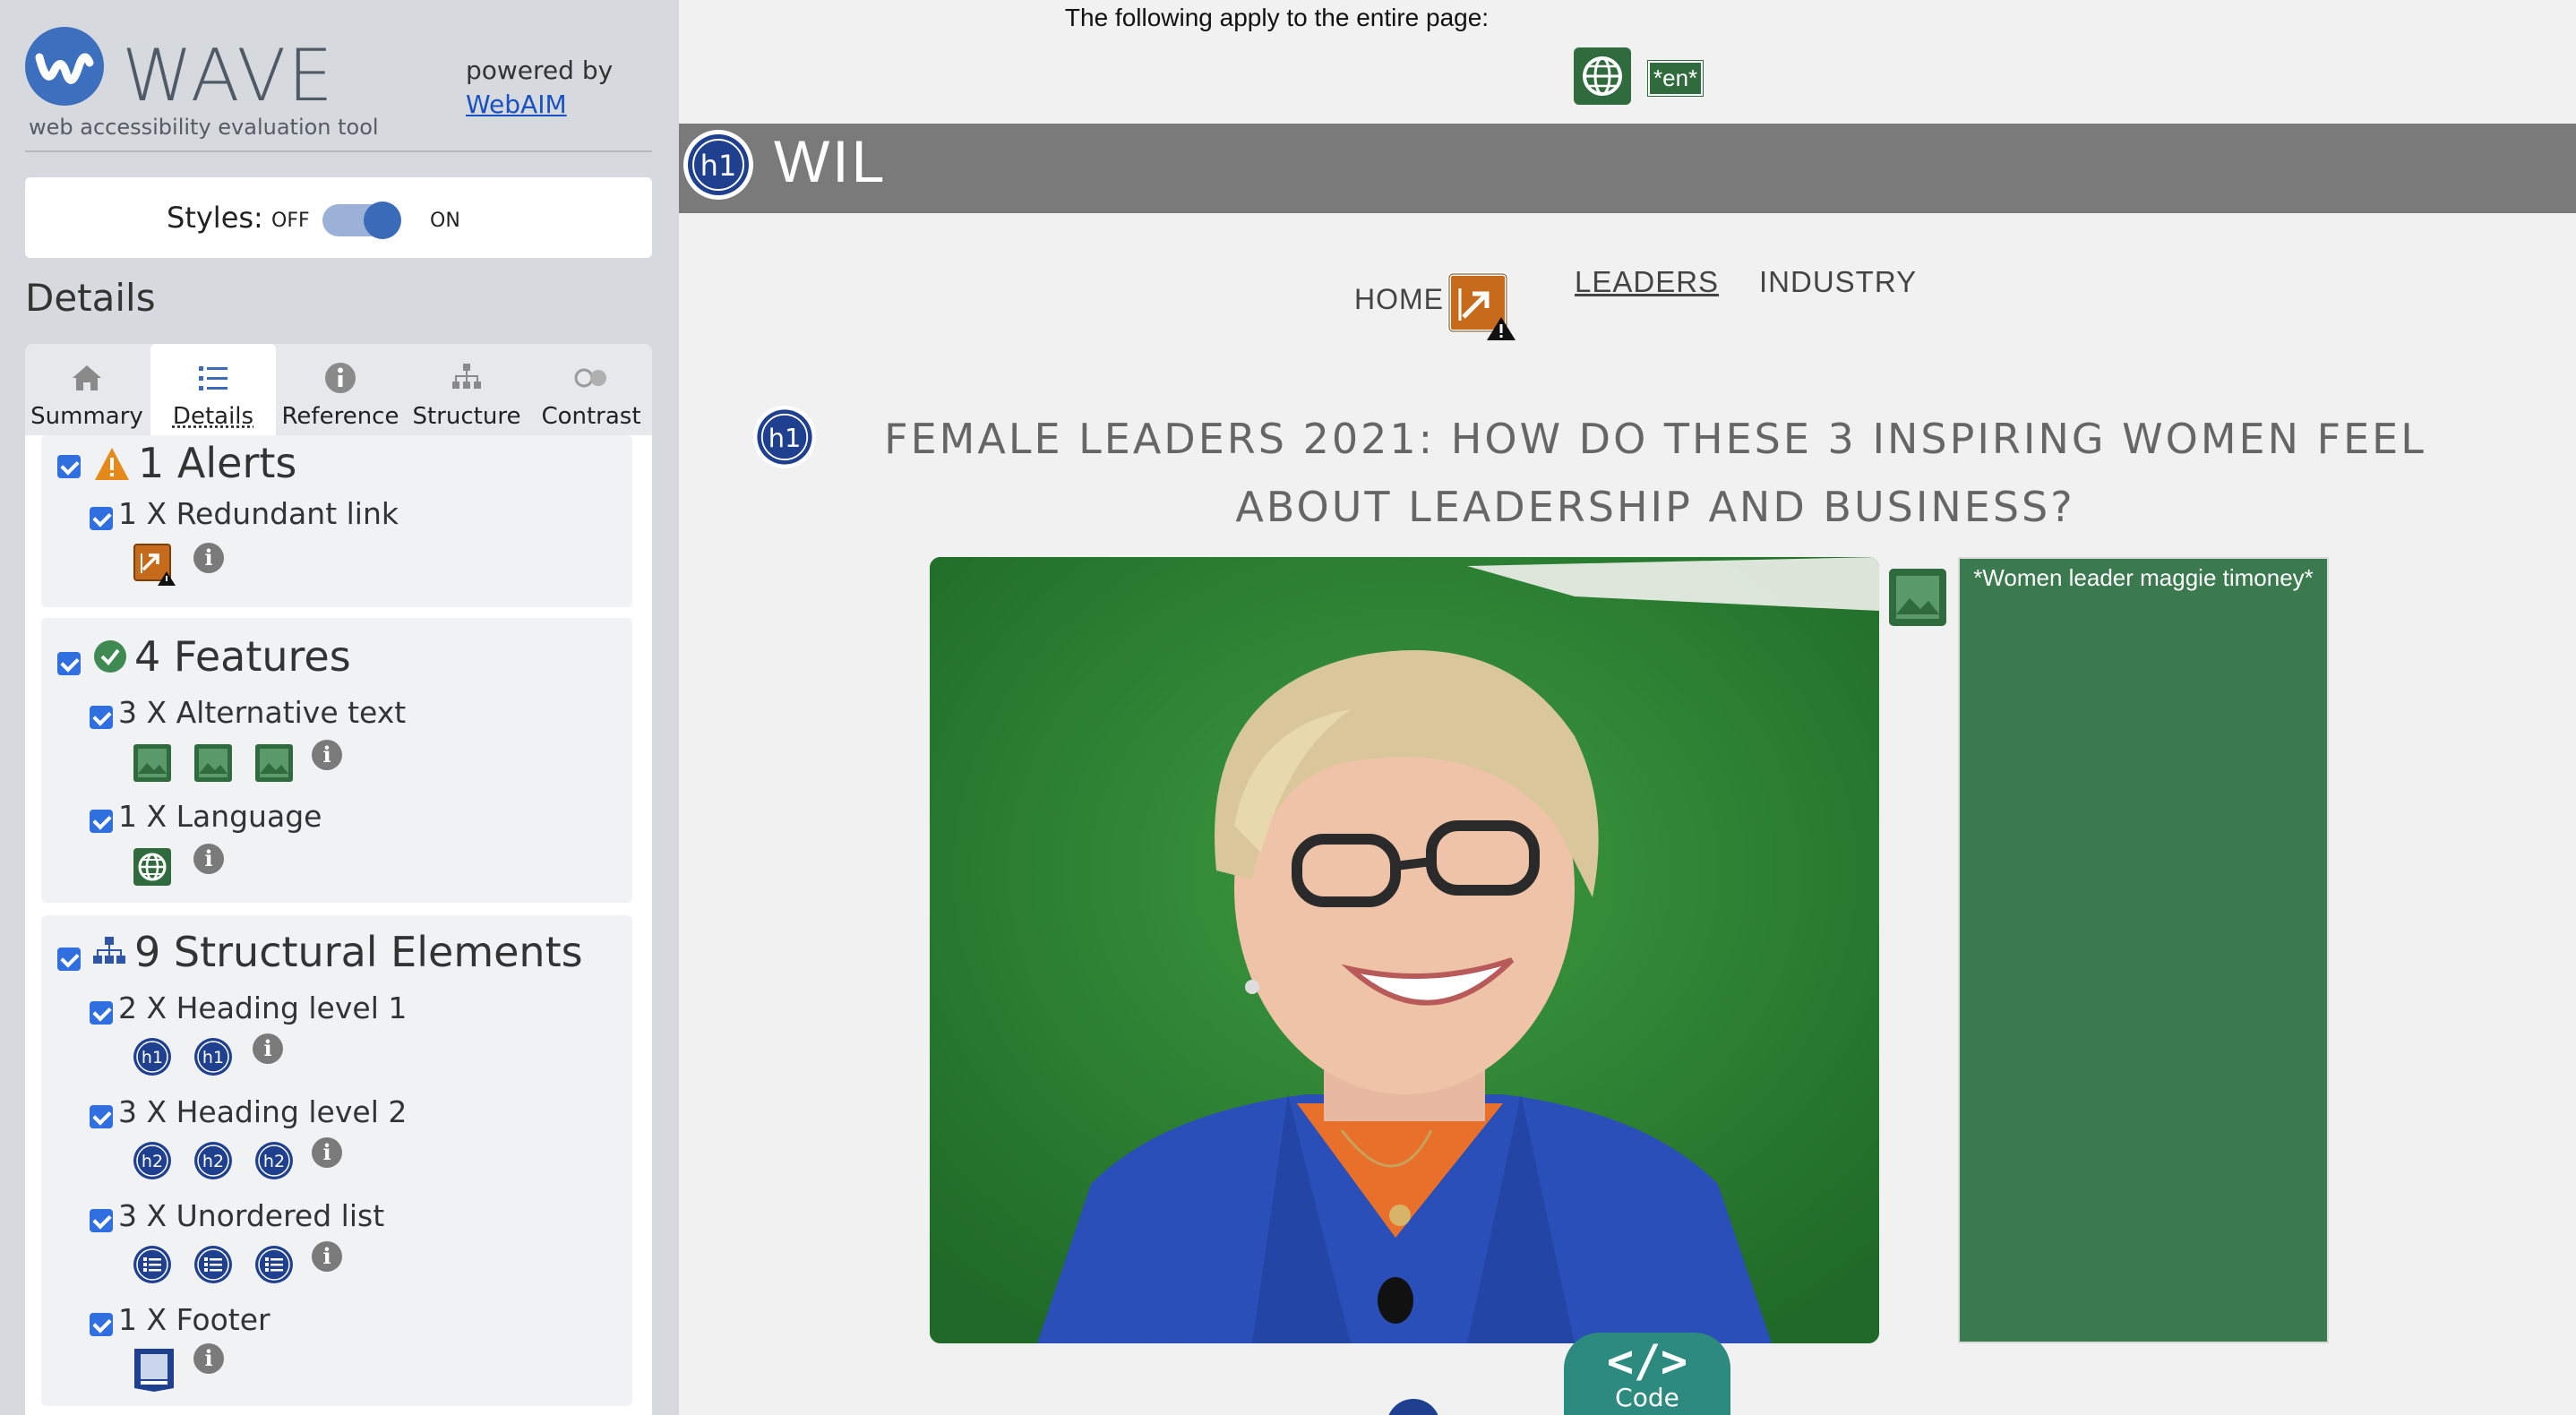 The image size is (2576, 1415). I want to click on redundant-link-checkbox, so click(101, 518).